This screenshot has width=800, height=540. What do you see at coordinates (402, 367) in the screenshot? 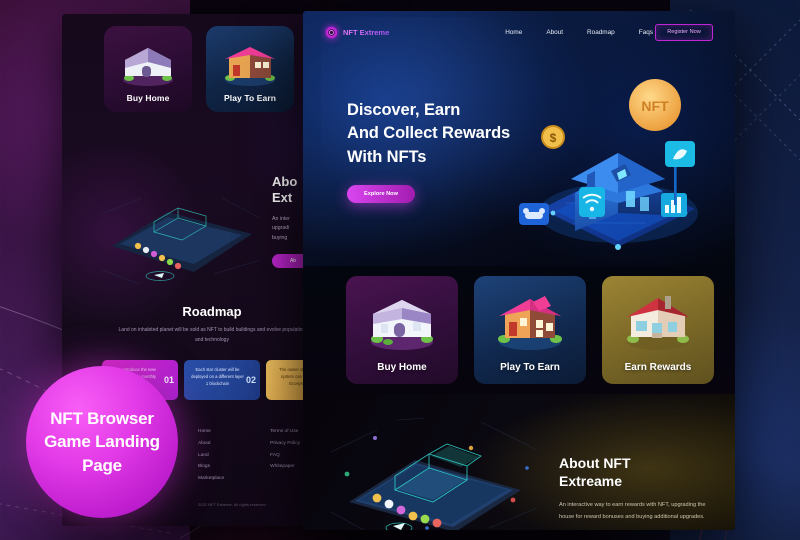
I see `card-label: Buy Home` at bounding box center [402, 367].